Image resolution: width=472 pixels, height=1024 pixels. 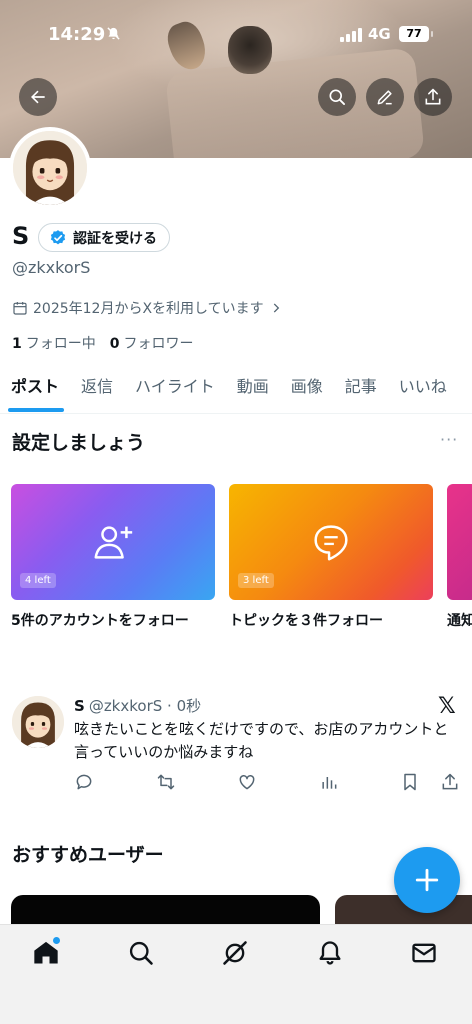 I want to click on tab-images: 画像, so click(x=307, y=389).